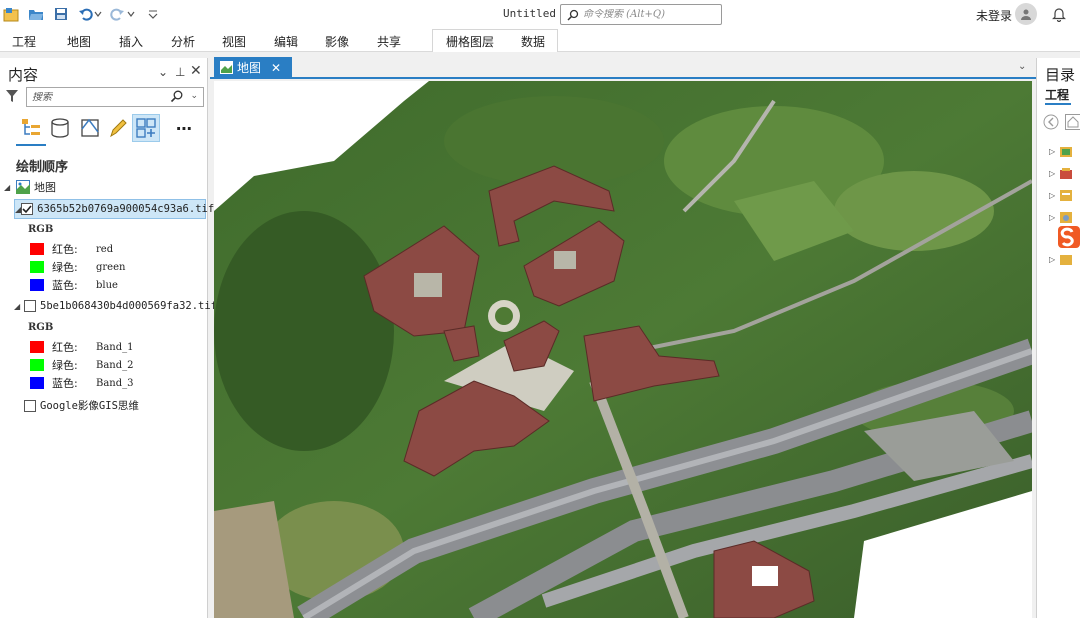  Describe the element at coordinates (98, 14) in the screenshot. I see `undo-dropdown-icon` at that location.